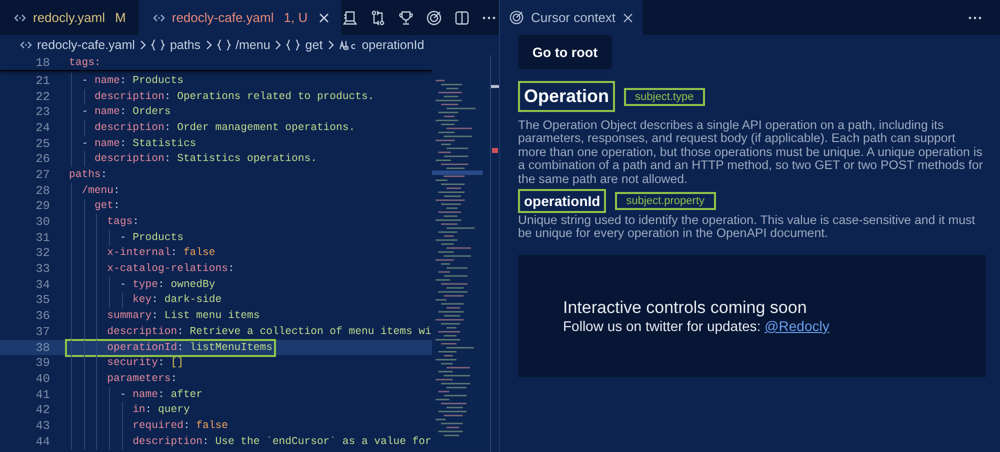  What do you see at coordinates (42, 206) in the screenshot?
I see `line-number: 29` at bounding box center [42, 206].